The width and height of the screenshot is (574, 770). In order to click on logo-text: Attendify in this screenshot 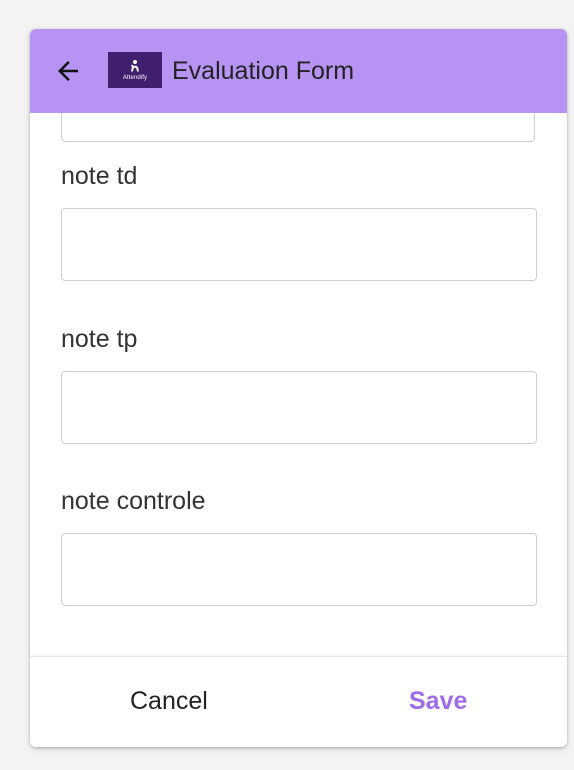, I will do `click(135, 78)`.